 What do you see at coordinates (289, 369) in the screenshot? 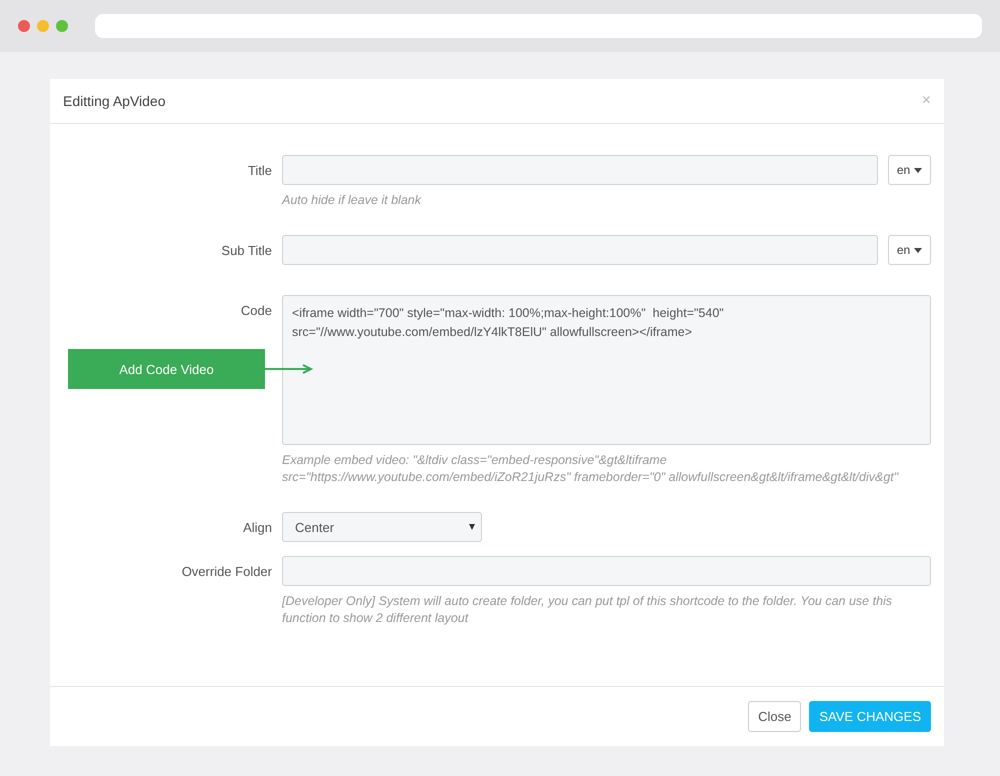
I see `arrow-icon` at bounding box center [289, 369].